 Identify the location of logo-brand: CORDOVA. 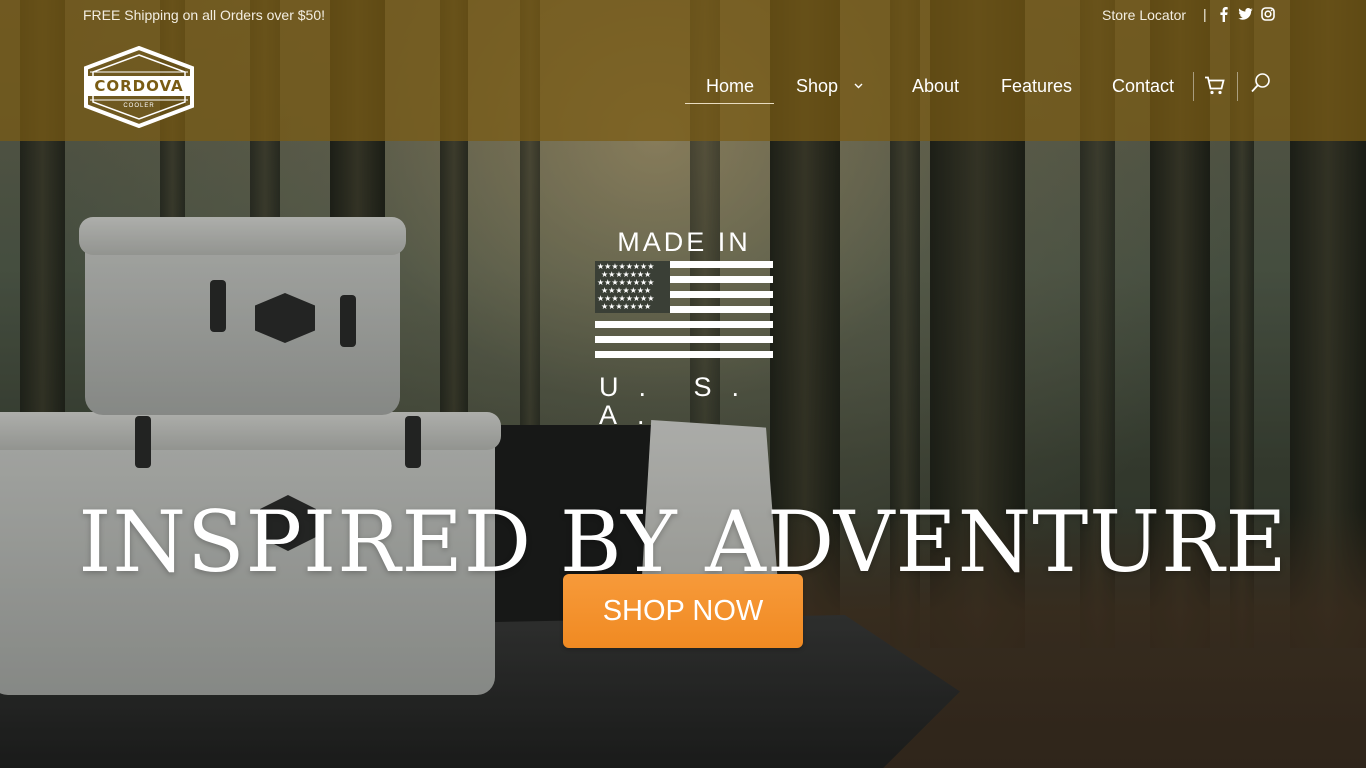
(139, 86).